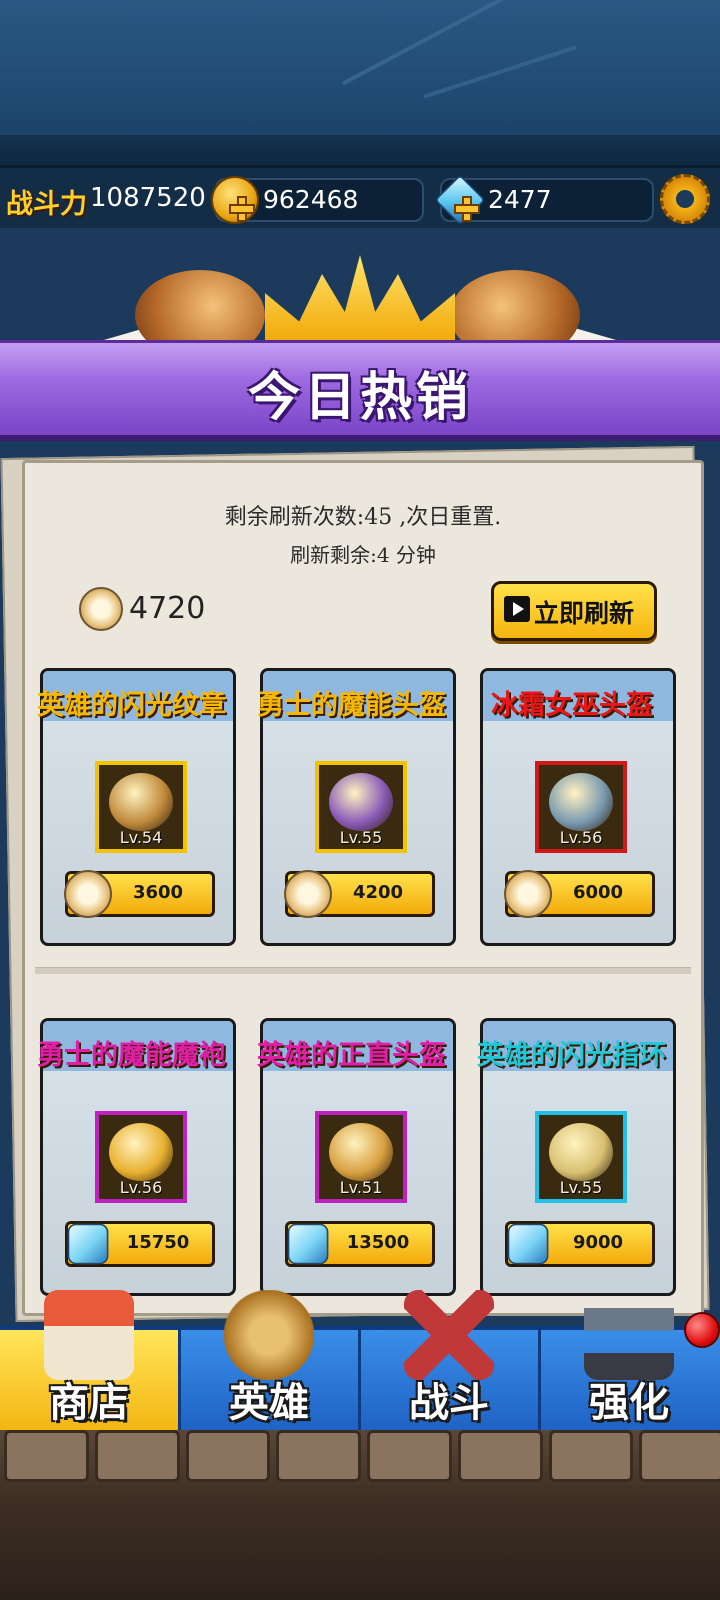  I want to click on item-name: 英雄的闪光纹章, so click(131, 705).